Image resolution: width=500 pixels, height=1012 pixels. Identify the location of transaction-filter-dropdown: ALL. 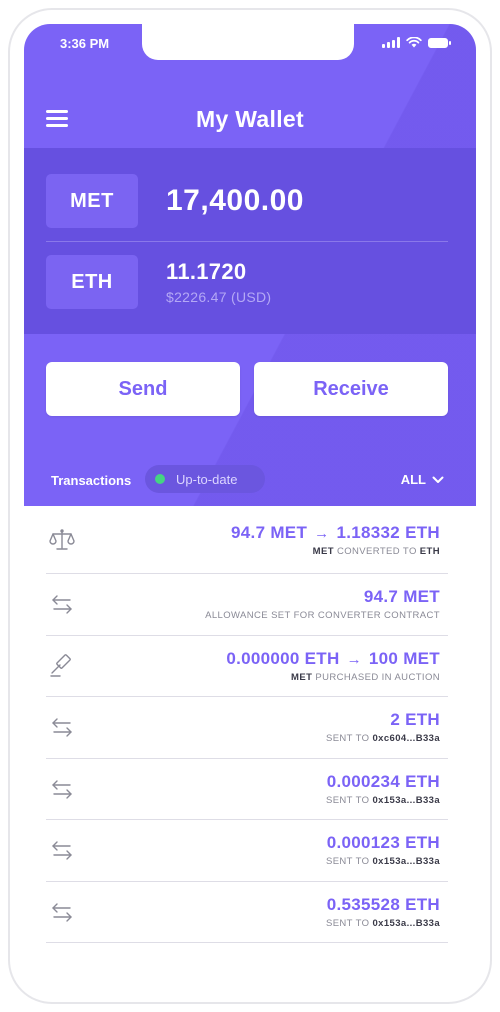
(422, 479).